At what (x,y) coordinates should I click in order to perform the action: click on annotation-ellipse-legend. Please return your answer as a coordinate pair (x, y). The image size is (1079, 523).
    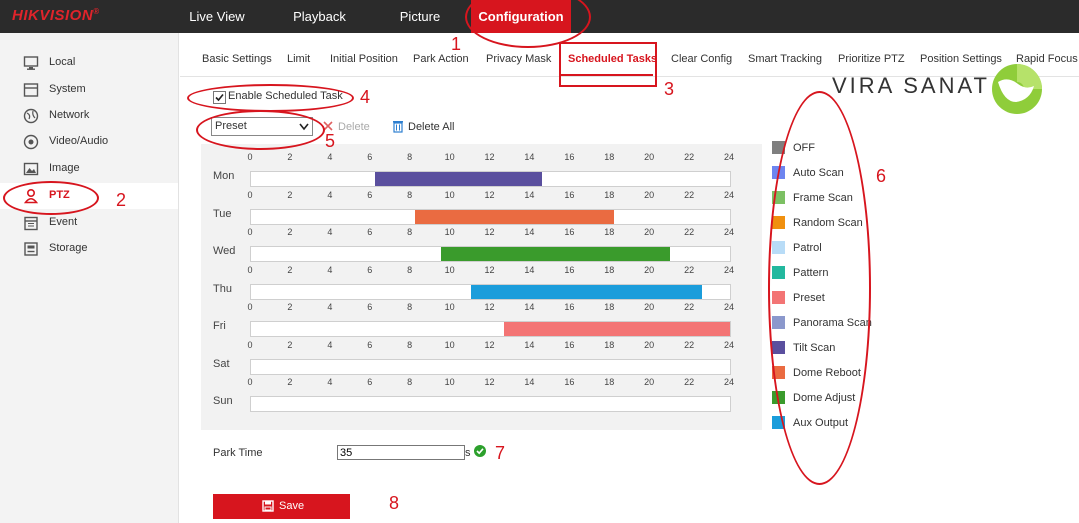
    Looking at the image, I should click on (819, 288).